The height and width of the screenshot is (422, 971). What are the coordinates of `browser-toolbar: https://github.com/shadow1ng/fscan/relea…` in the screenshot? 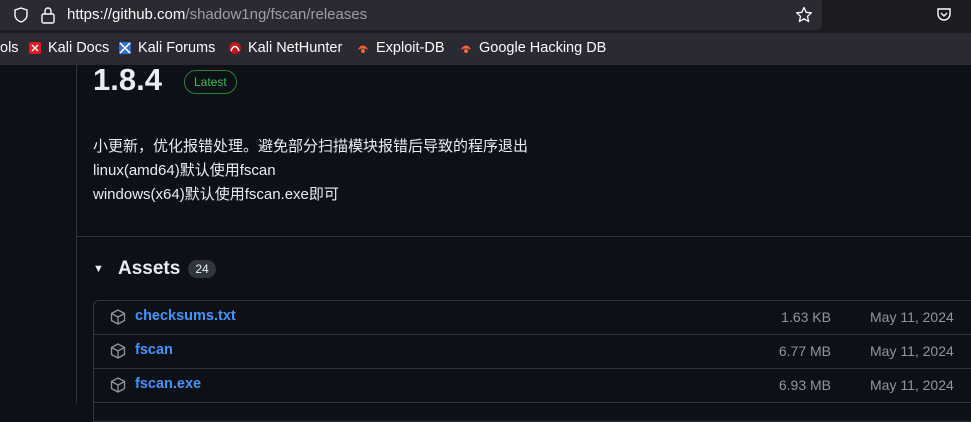 It's located at (485, 16).